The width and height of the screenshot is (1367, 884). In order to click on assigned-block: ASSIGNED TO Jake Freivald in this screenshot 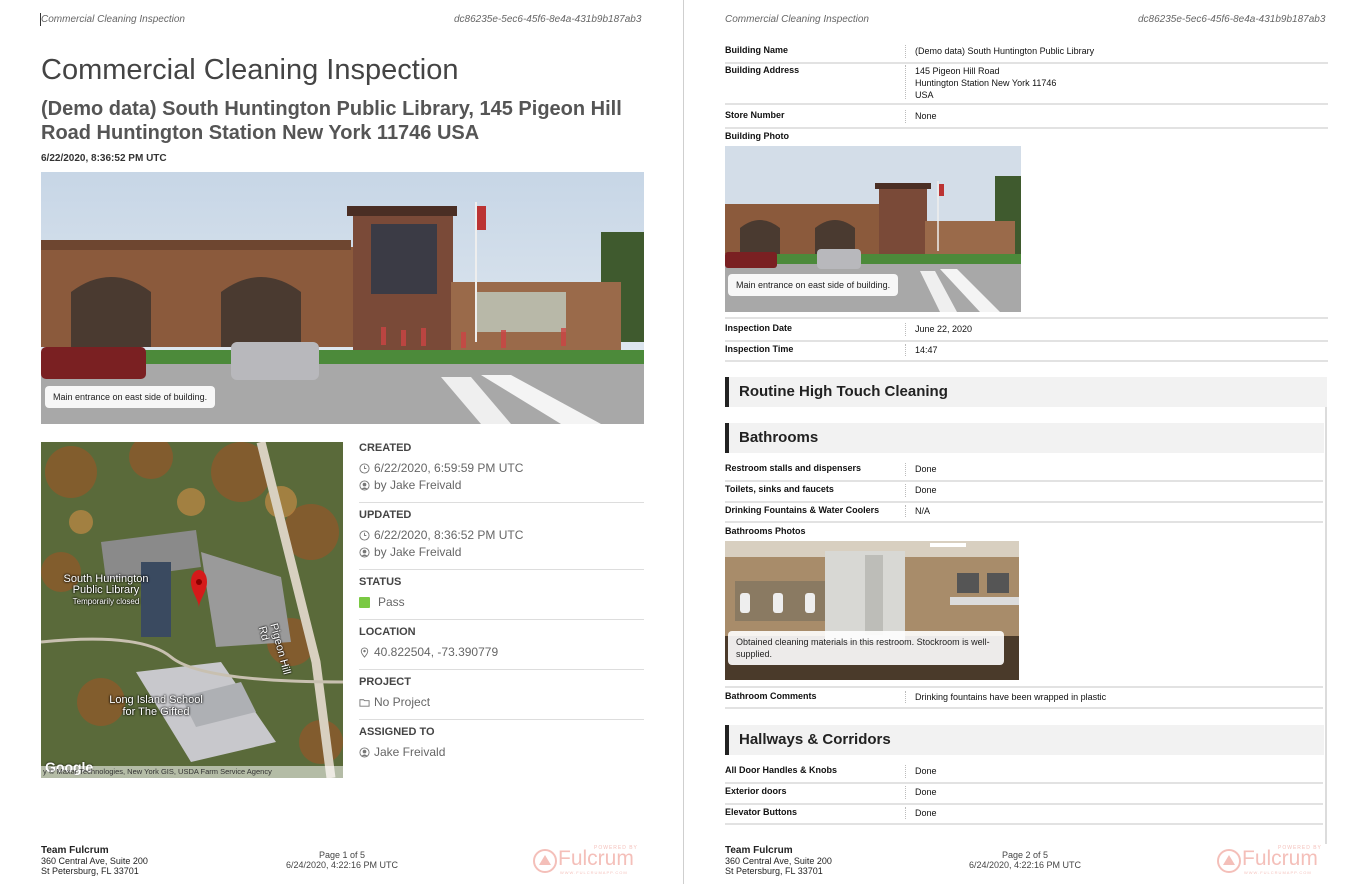, I will do `click(501, 744)`.